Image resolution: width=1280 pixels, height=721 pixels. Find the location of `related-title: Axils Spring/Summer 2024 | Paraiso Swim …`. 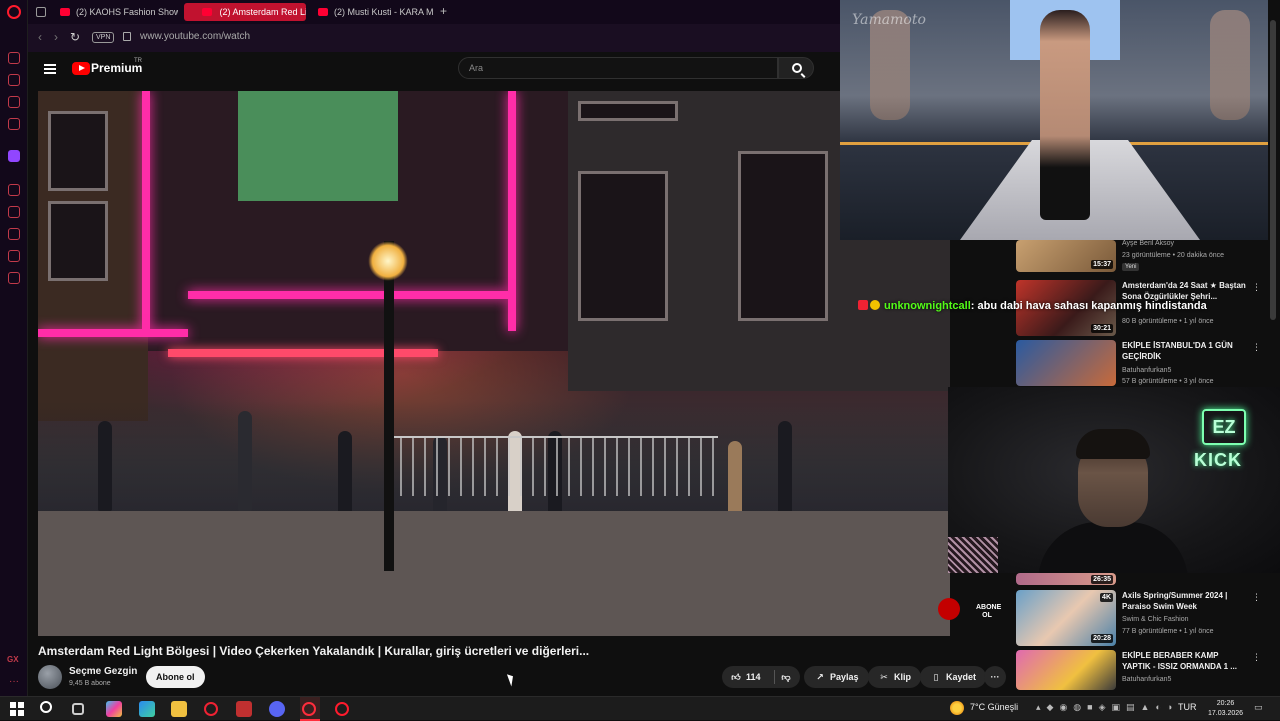

related-title: Axils Spring/Summer 2024 | Paraiso Swim … is located at coordinates (1185, 601).